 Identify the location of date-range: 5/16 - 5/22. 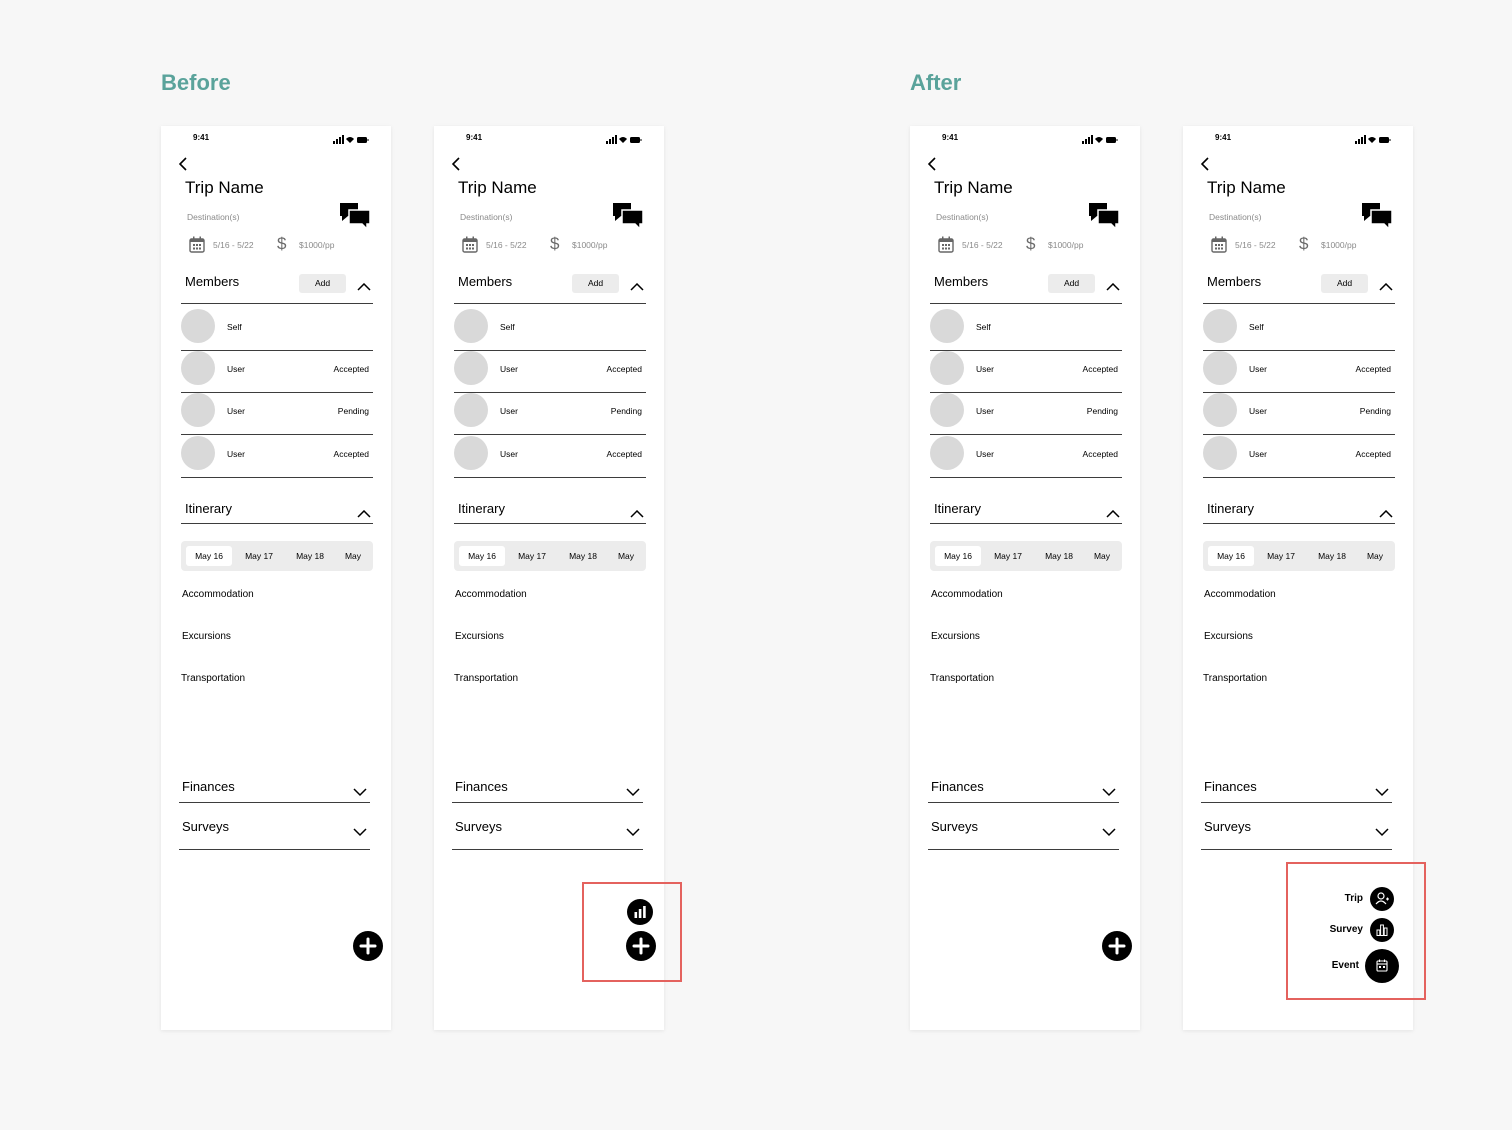
(1255, 245).